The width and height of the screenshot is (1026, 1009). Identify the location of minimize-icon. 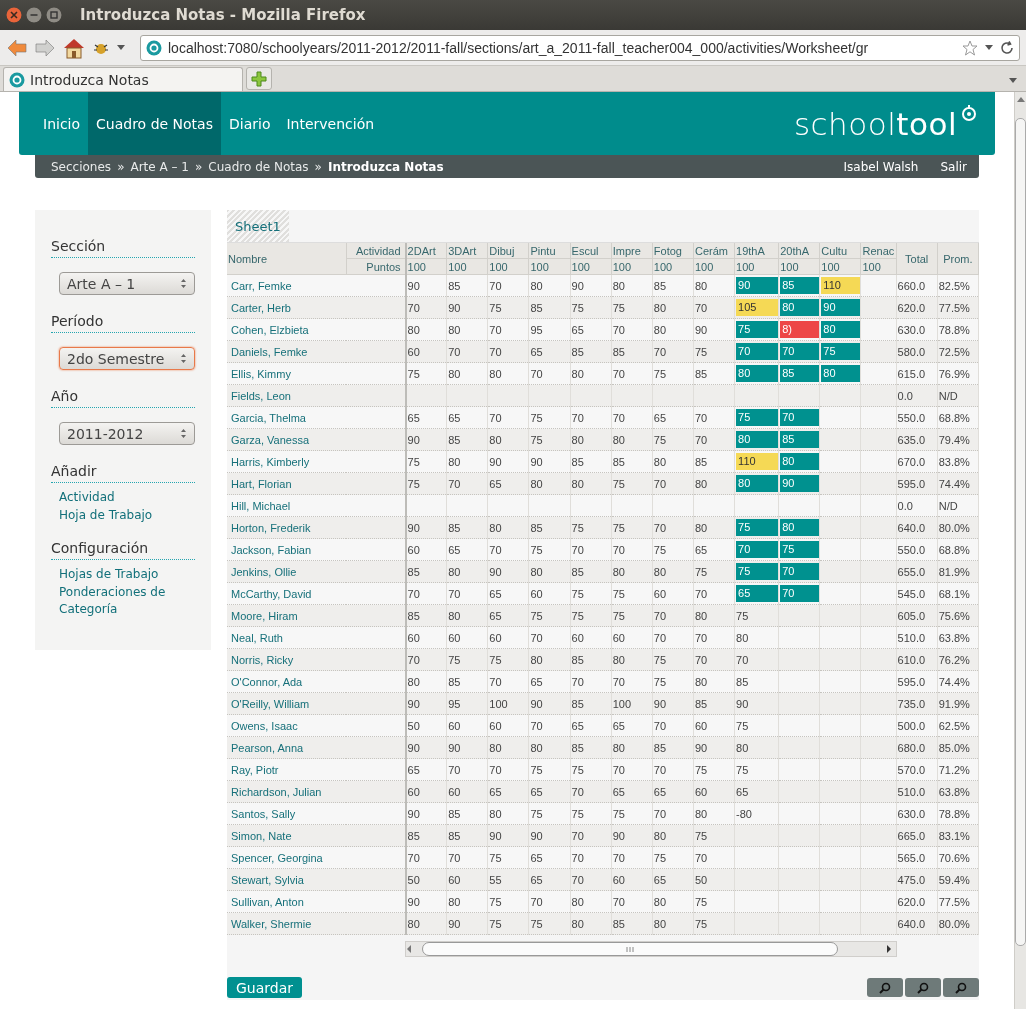
(34, 15).